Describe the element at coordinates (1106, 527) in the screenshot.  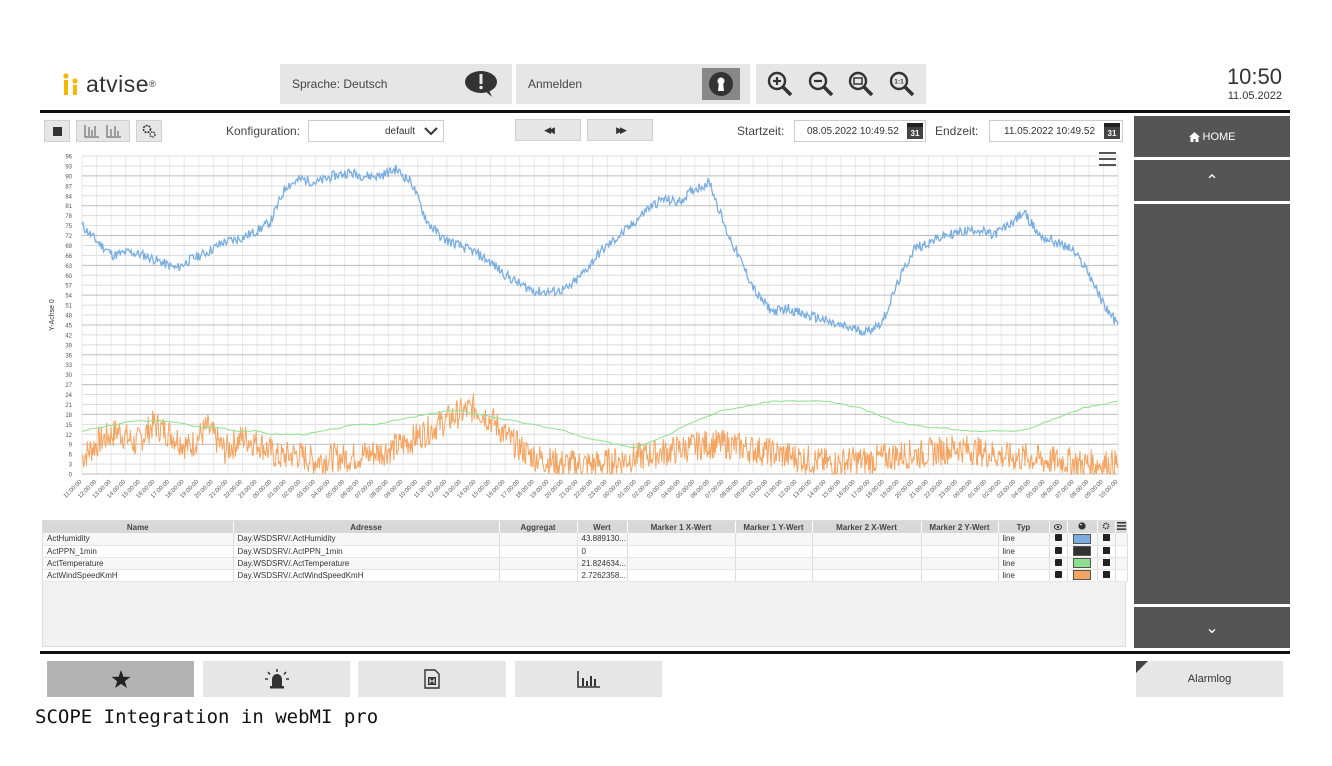
I see `gear-icon` at that location.